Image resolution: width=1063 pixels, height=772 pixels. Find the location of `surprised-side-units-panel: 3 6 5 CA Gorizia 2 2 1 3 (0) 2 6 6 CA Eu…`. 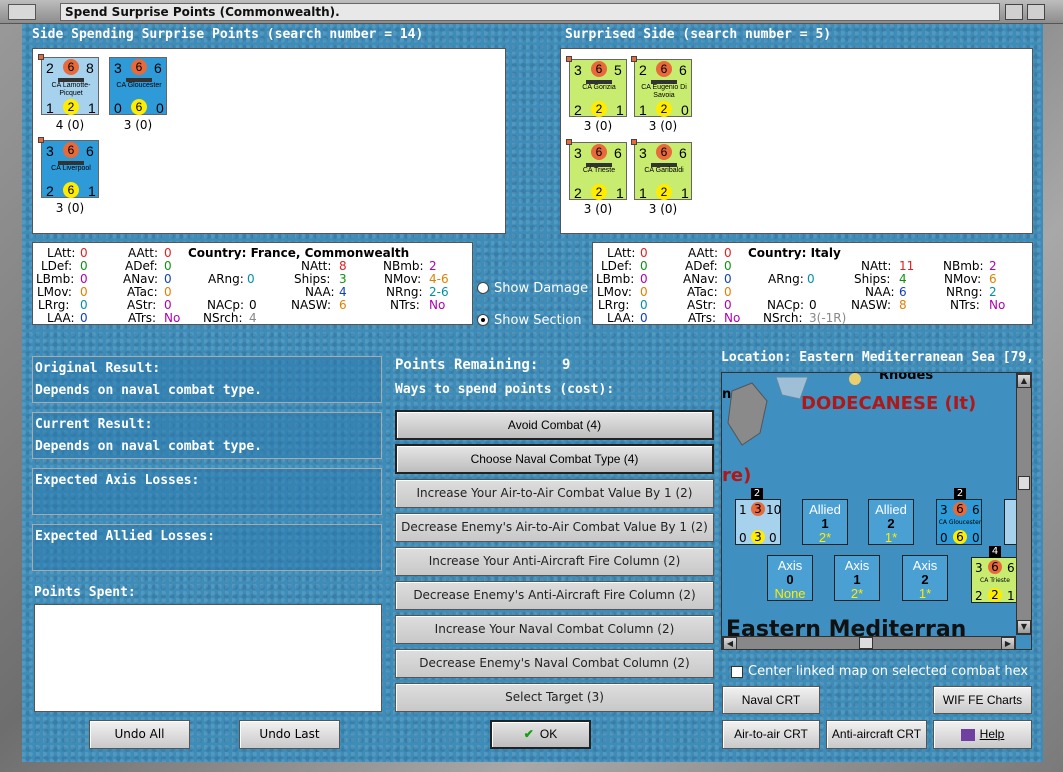

surprised-side-units-panel: 3 6 5 CA Gorizia 2 2 1 3 (0) 2 6 6 CA Eu… is located at coordinates (796, 141).